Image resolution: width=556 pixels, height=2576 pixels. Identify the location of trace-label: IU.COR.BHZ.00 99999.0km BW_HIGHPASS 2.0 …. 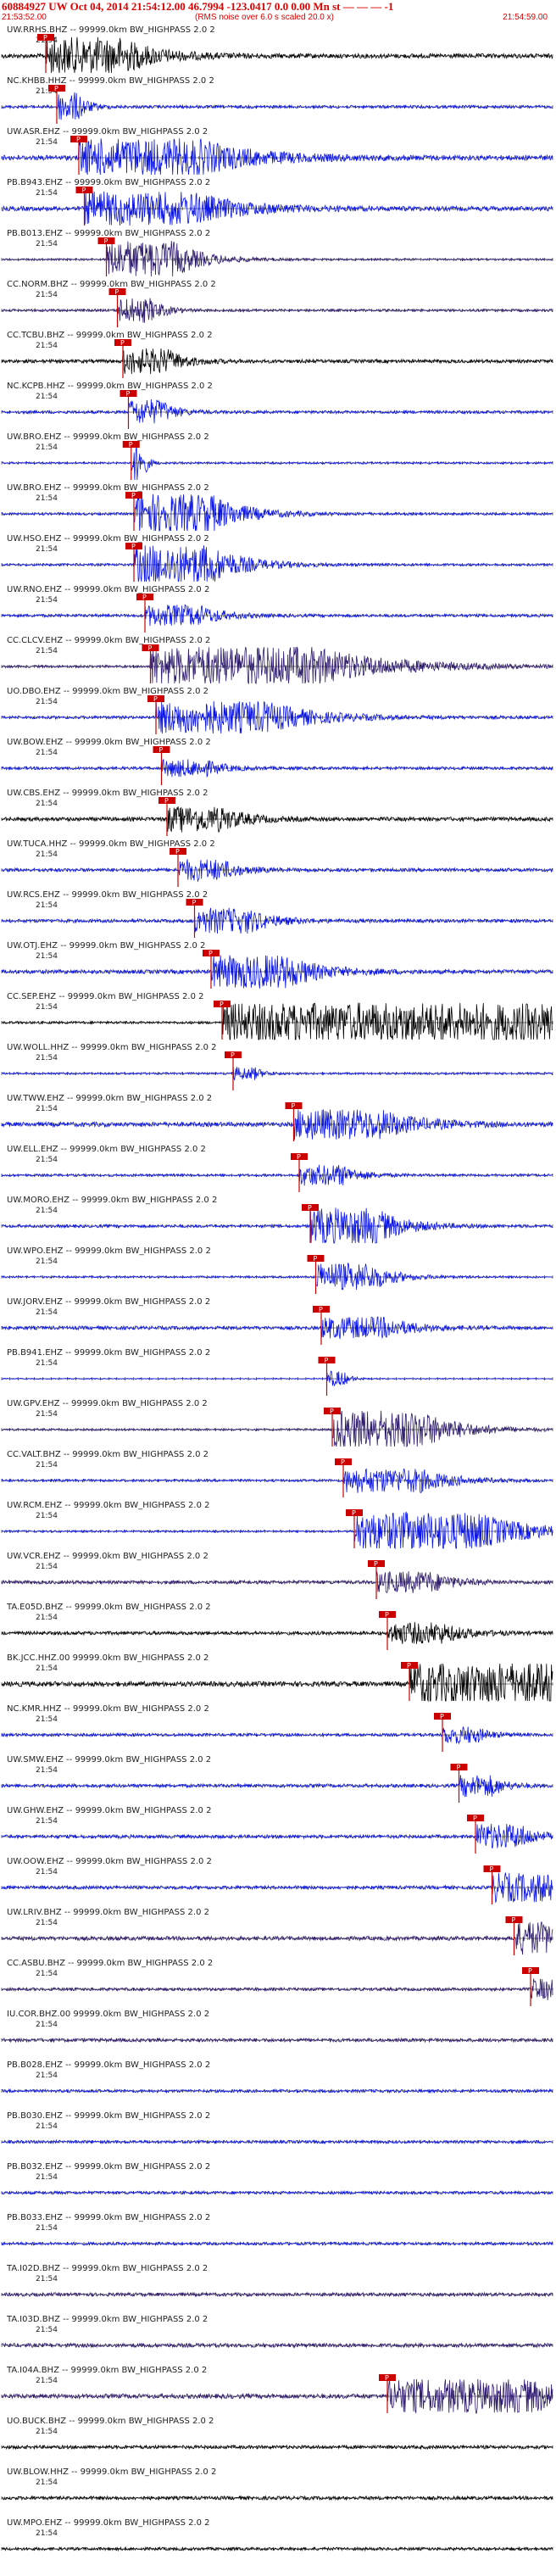
(108, 2014).